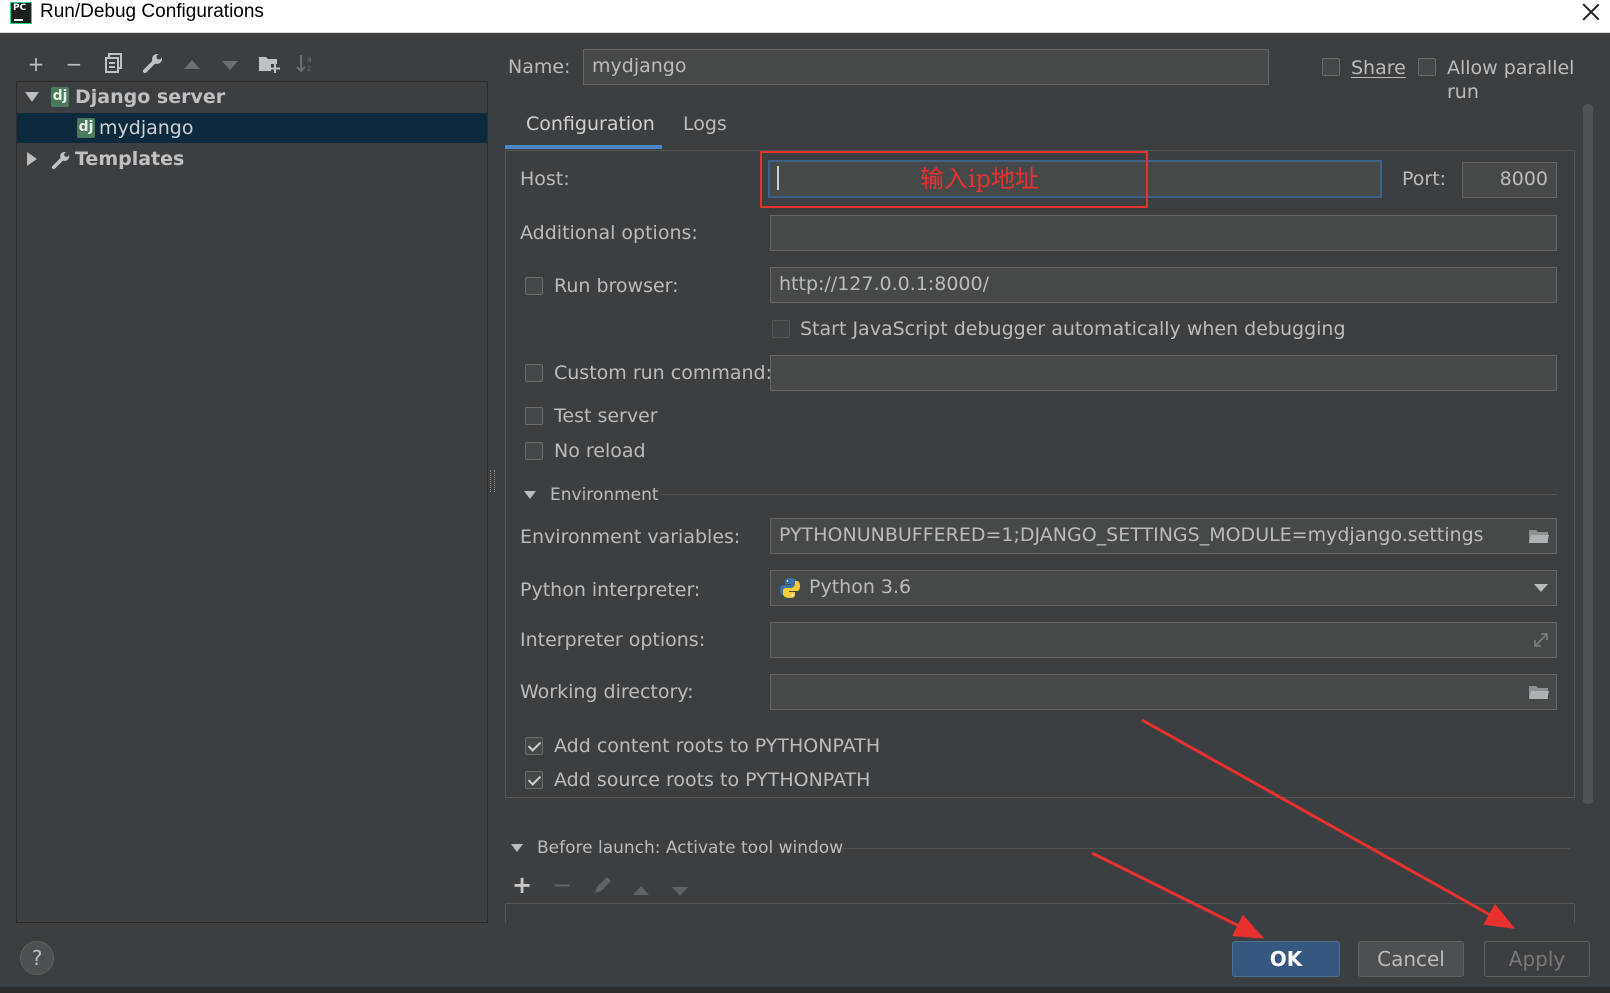  Describe the element at coordinates (1178, 895) in the screenshot. I see `annotation-arrow-ok` at that location.